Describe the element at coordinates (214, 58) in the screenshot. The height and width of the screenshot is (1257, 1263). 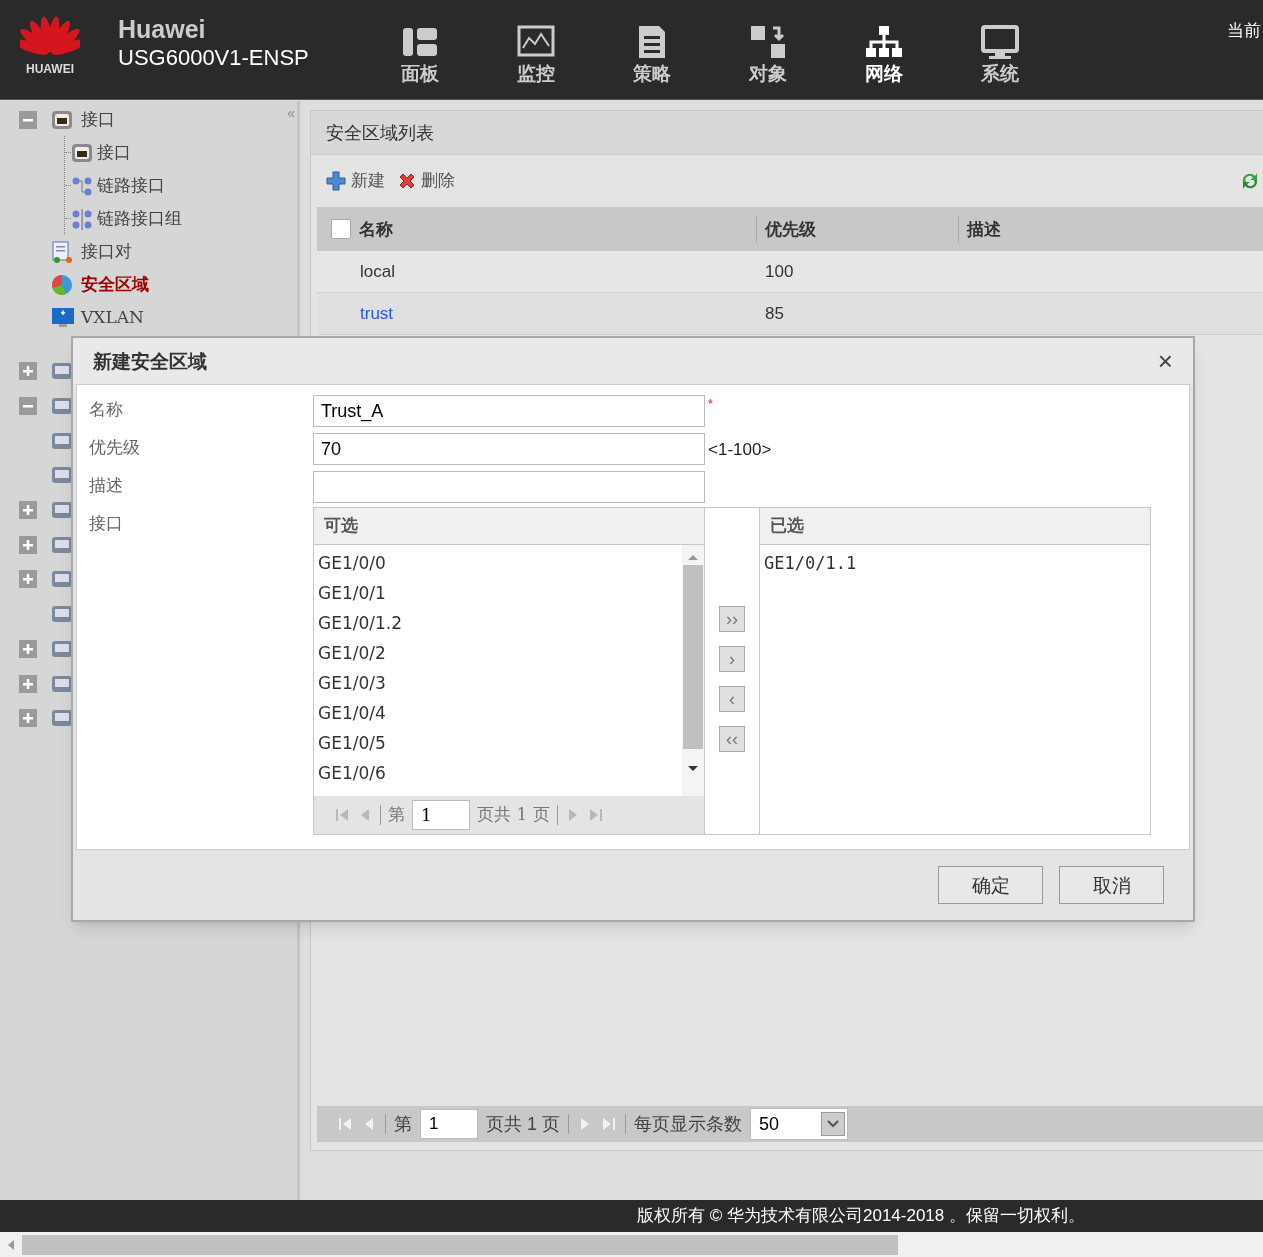
I see `product-model: USG6000V1-ENSP` at that location.